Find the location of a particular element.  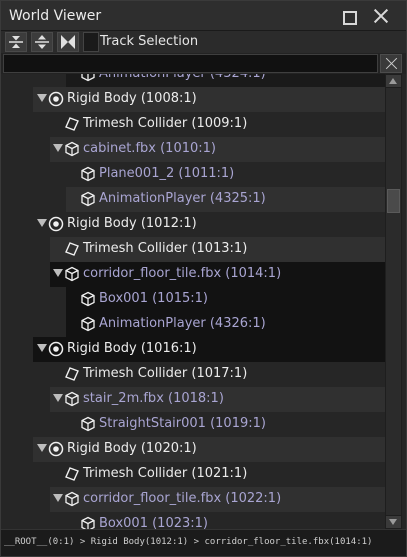

expand-icon is located at coordinates (42, 42).